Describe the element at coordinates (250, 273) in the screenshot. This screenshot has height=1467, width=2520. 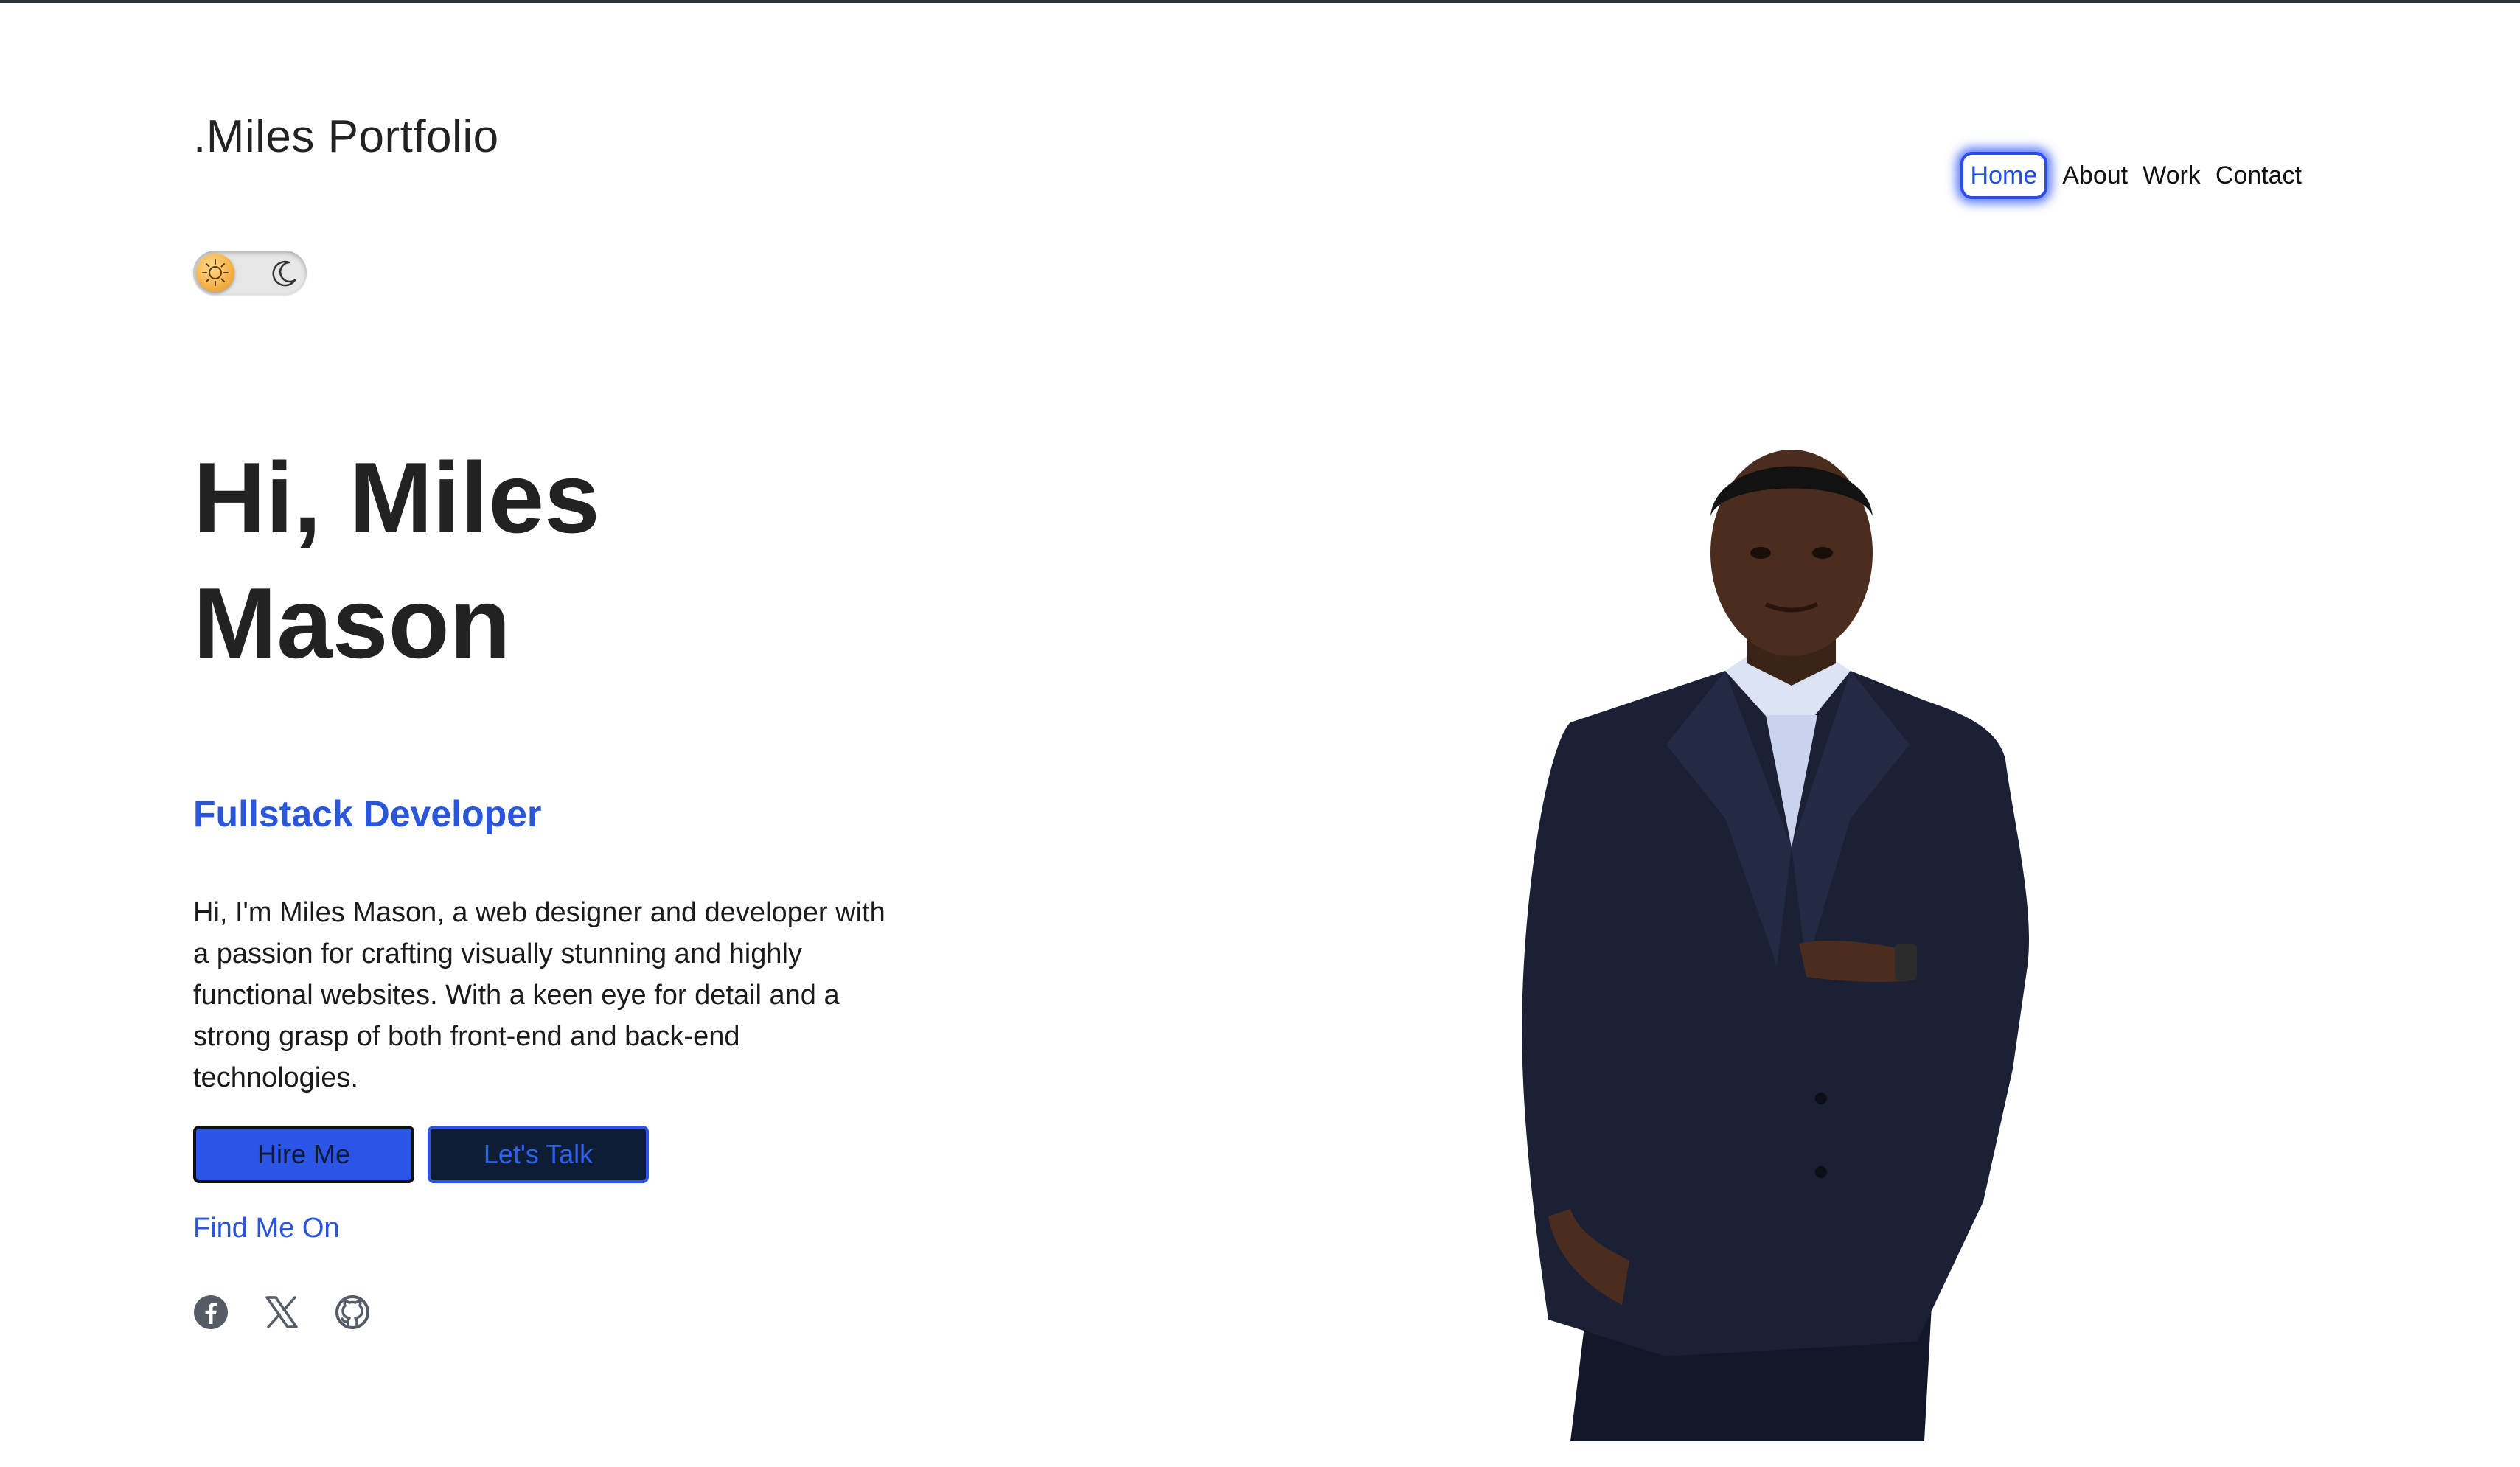
I see `theme-toggle` at that location.